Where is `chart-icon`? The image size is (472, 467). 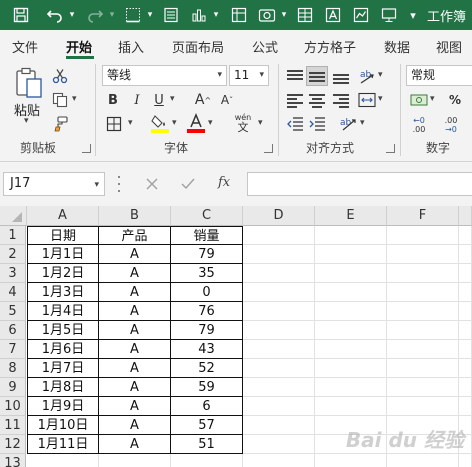 chart-icon is located at coordinates (199, 15).